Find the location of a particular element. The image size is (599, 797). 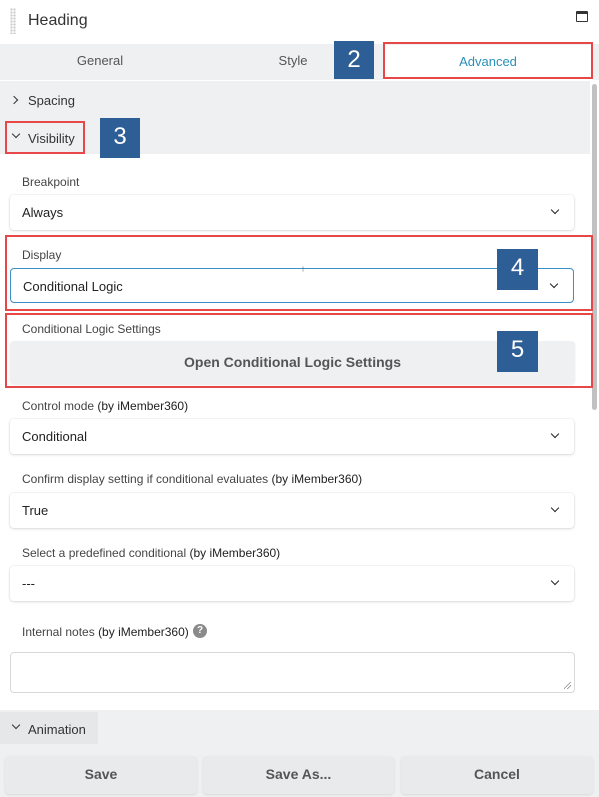

annotation-badge-5: 5 is located at coordinates (517, 351).